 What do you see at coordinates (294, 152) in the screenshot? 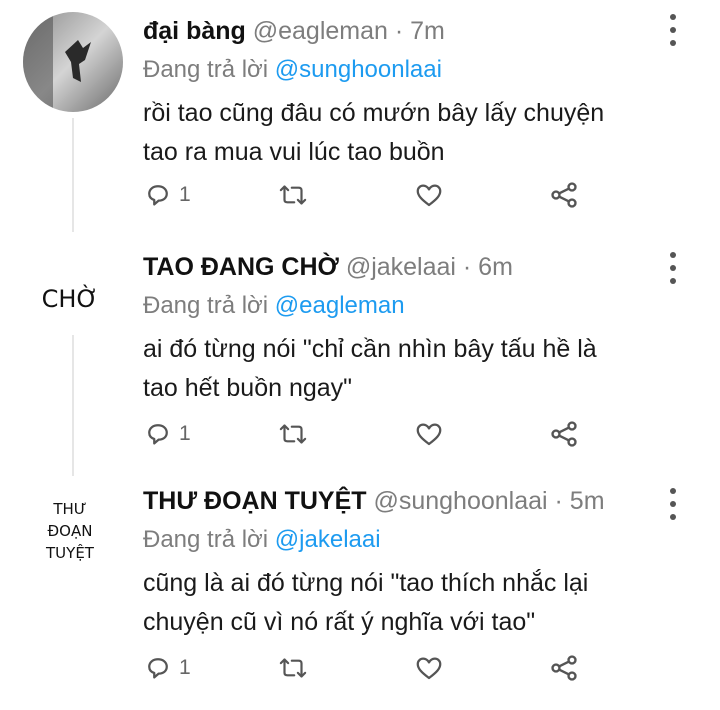
I see `tweet-text-line: tao ra mua vui lúc tao buồn` at bounding box center [294, 152].